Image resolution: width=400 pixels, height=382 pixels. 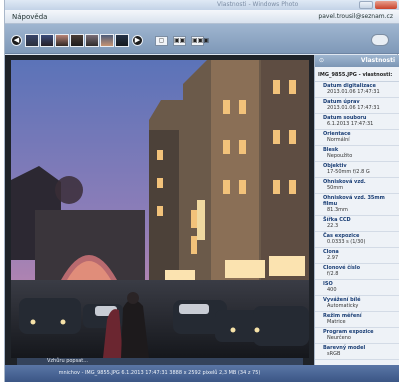 I want to click on property-row: Datum úprav 2013.01.06 17:47:31, so click(x=357, y=106).